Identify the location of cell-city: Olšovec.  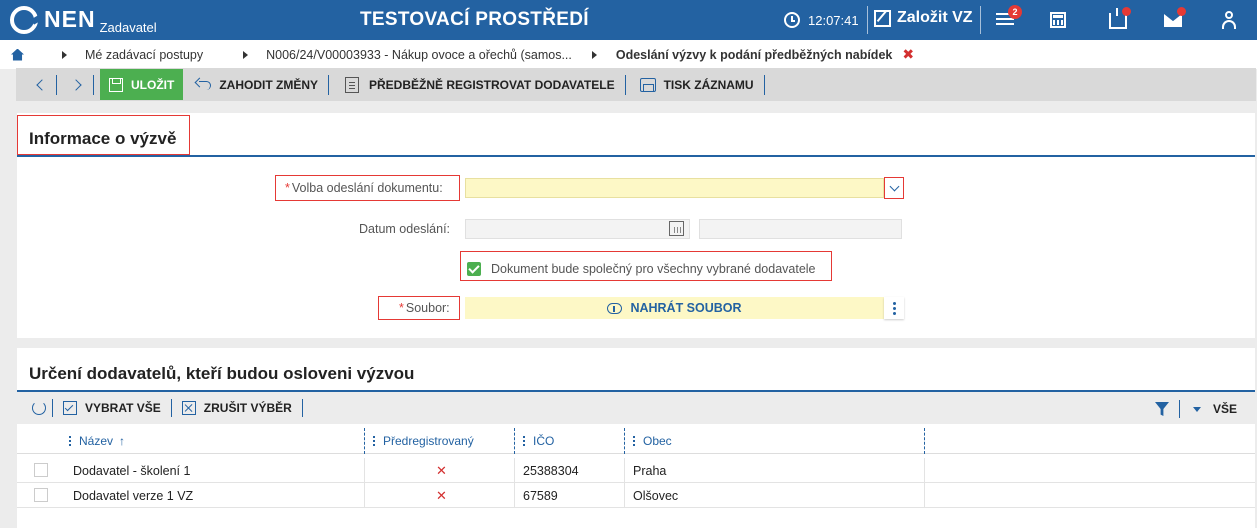
(656, 496).